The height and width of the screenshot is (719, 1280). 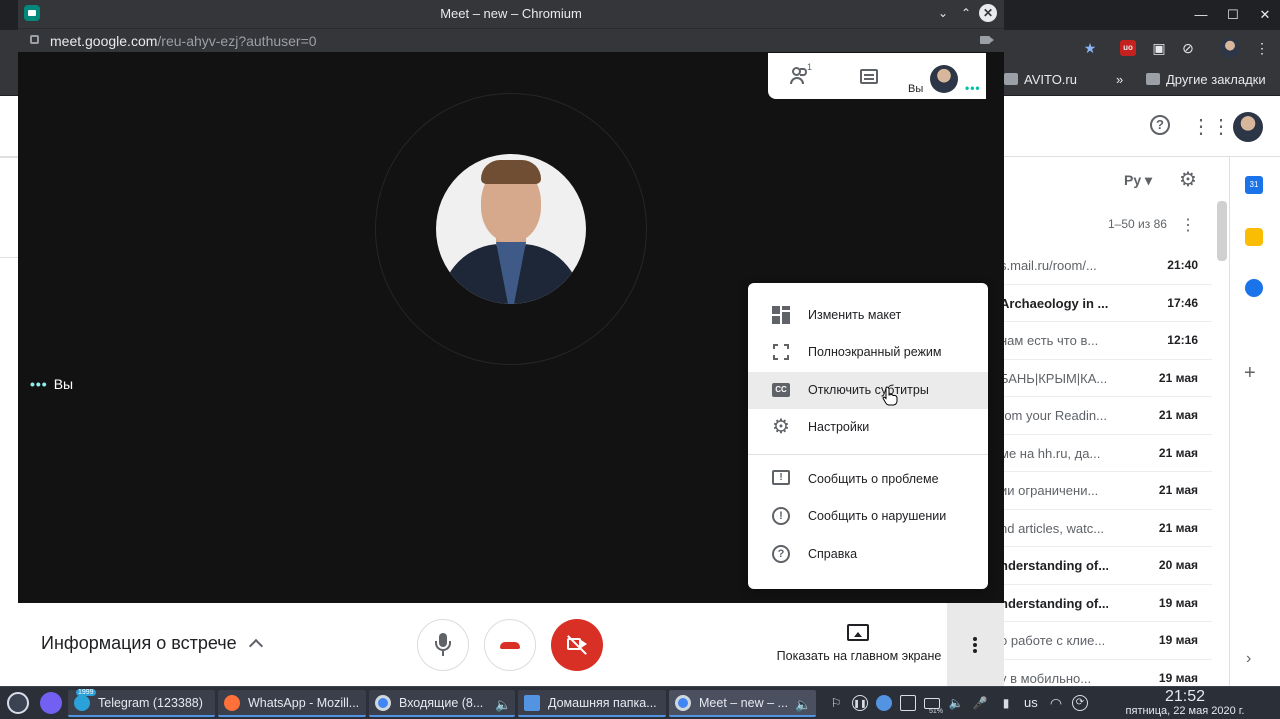 I want to click on list-item: s.mail.ru/room/... 21:40, so click(x=1106, y=266).